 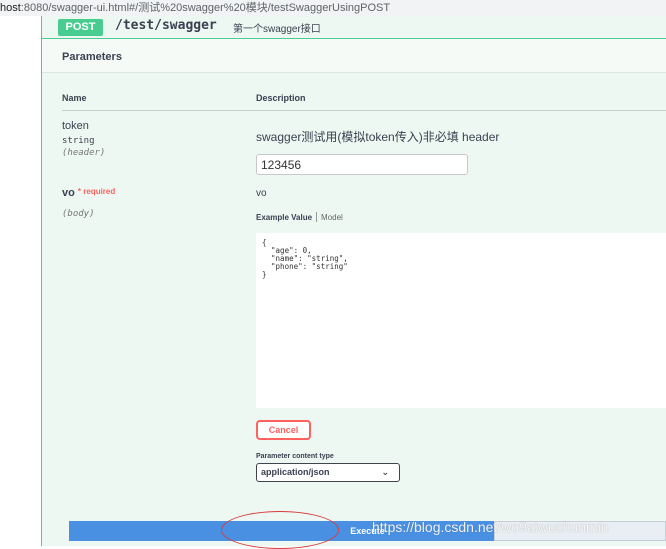 I want to click on column-header-description: Description, so click(x=281, y=98).